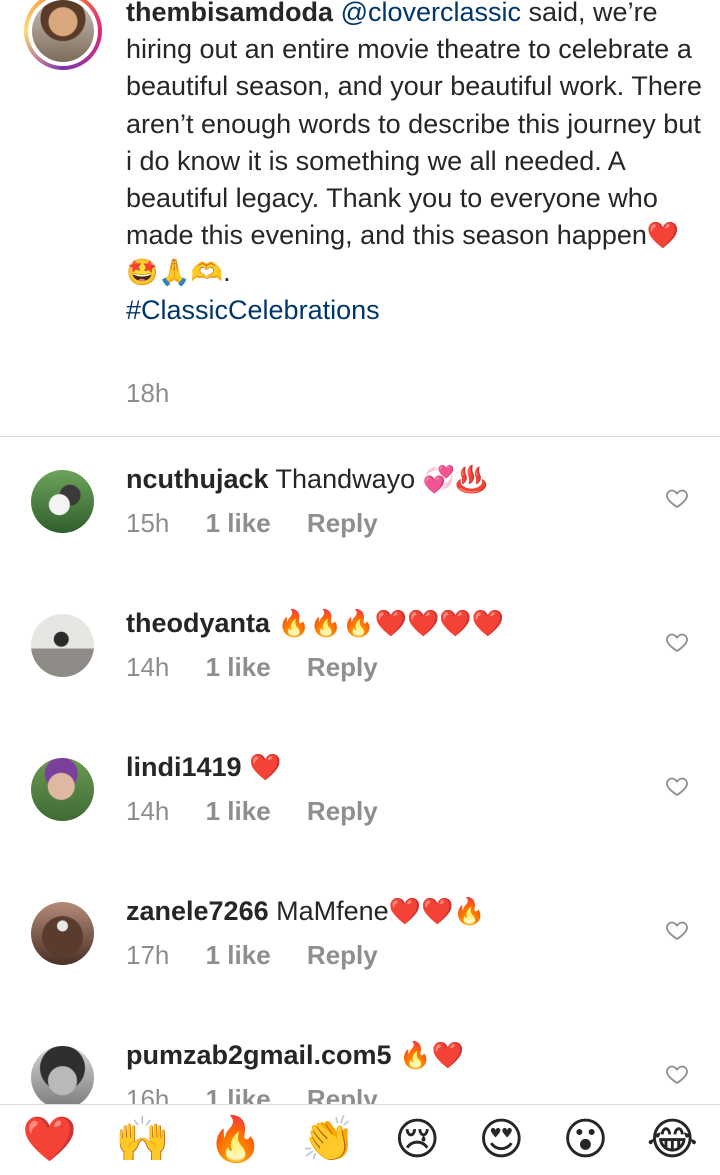 The image size is (720, 1175). What do you see at coordinates (197, 479) in the screenshot?
I see `comment-username: ncuthujack` at bounding box center [197, 479].